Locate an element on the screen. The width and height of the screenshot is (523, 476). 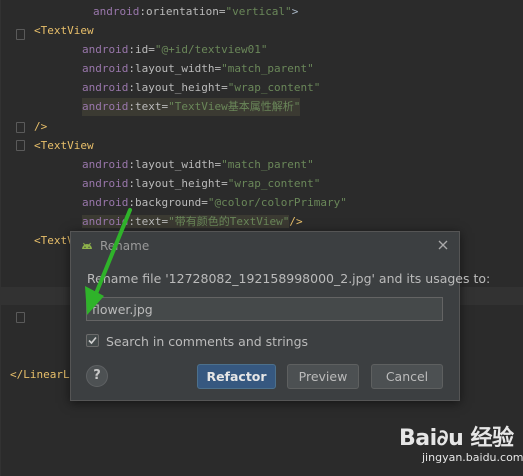
watermark-brand: Bai∂u 经验 is located at coordinates (456, 438).